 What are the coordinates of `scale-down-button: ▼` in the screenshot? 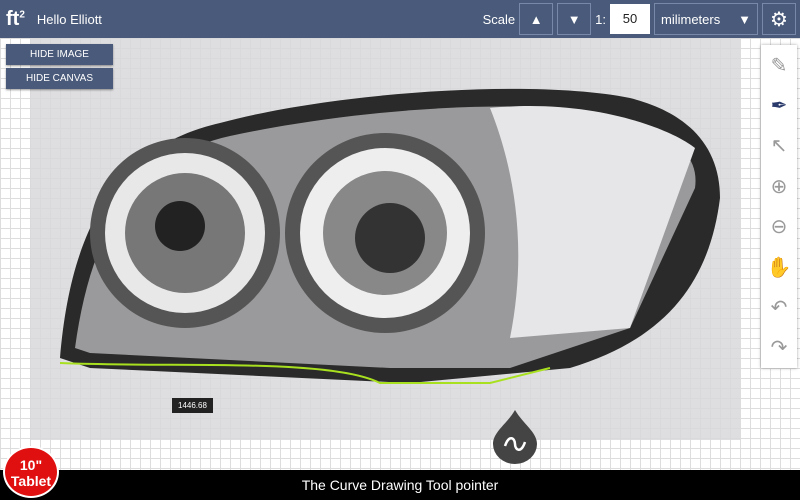 It's located at (574, 19).